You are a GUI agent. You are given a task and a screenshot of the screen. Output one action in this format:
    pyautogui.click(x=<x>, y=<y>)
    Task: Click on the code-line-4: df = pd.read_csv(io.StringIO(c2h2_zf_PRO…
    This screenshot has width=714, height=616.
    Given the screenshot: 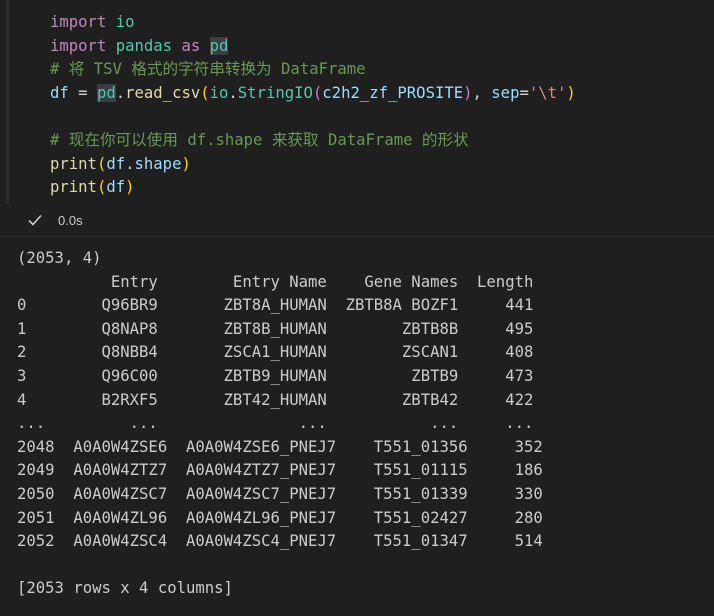 What is the action you would take?
    pyautogui.click(x=313, y=92)
    